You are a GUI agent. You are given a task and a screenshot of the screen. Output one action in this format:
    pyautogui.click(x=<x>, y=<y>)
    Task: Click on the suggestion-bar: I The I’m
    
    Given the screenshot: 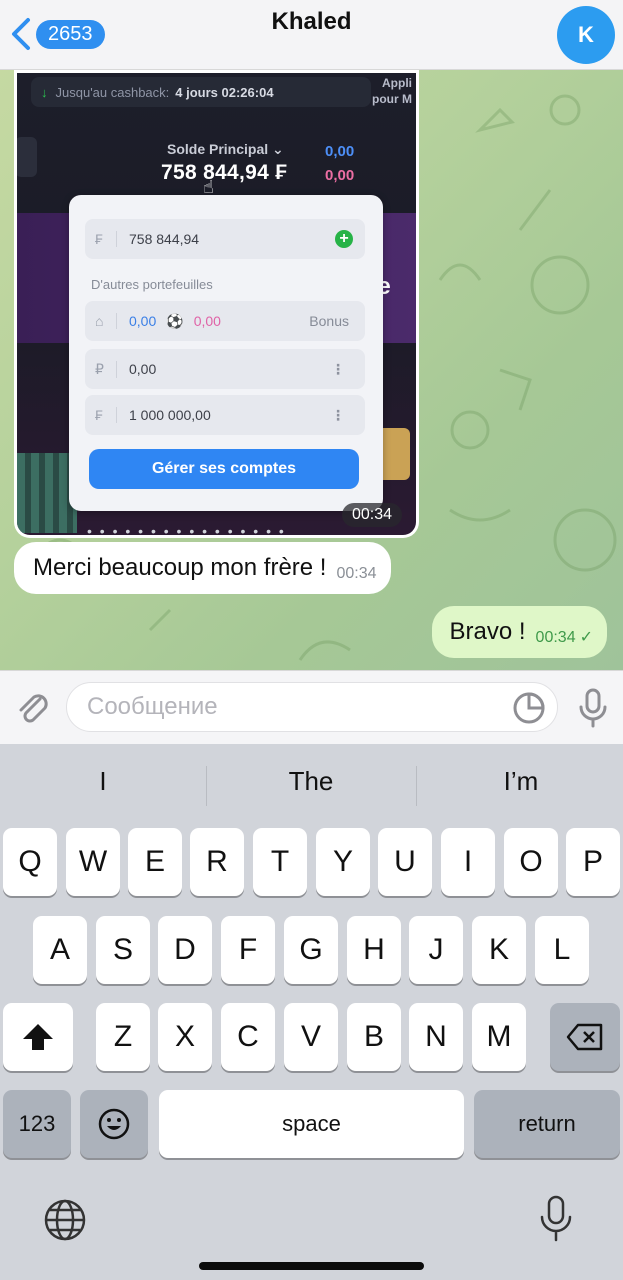 What is the action you would take?
    pyautogui.click(x=311, y=782)
    